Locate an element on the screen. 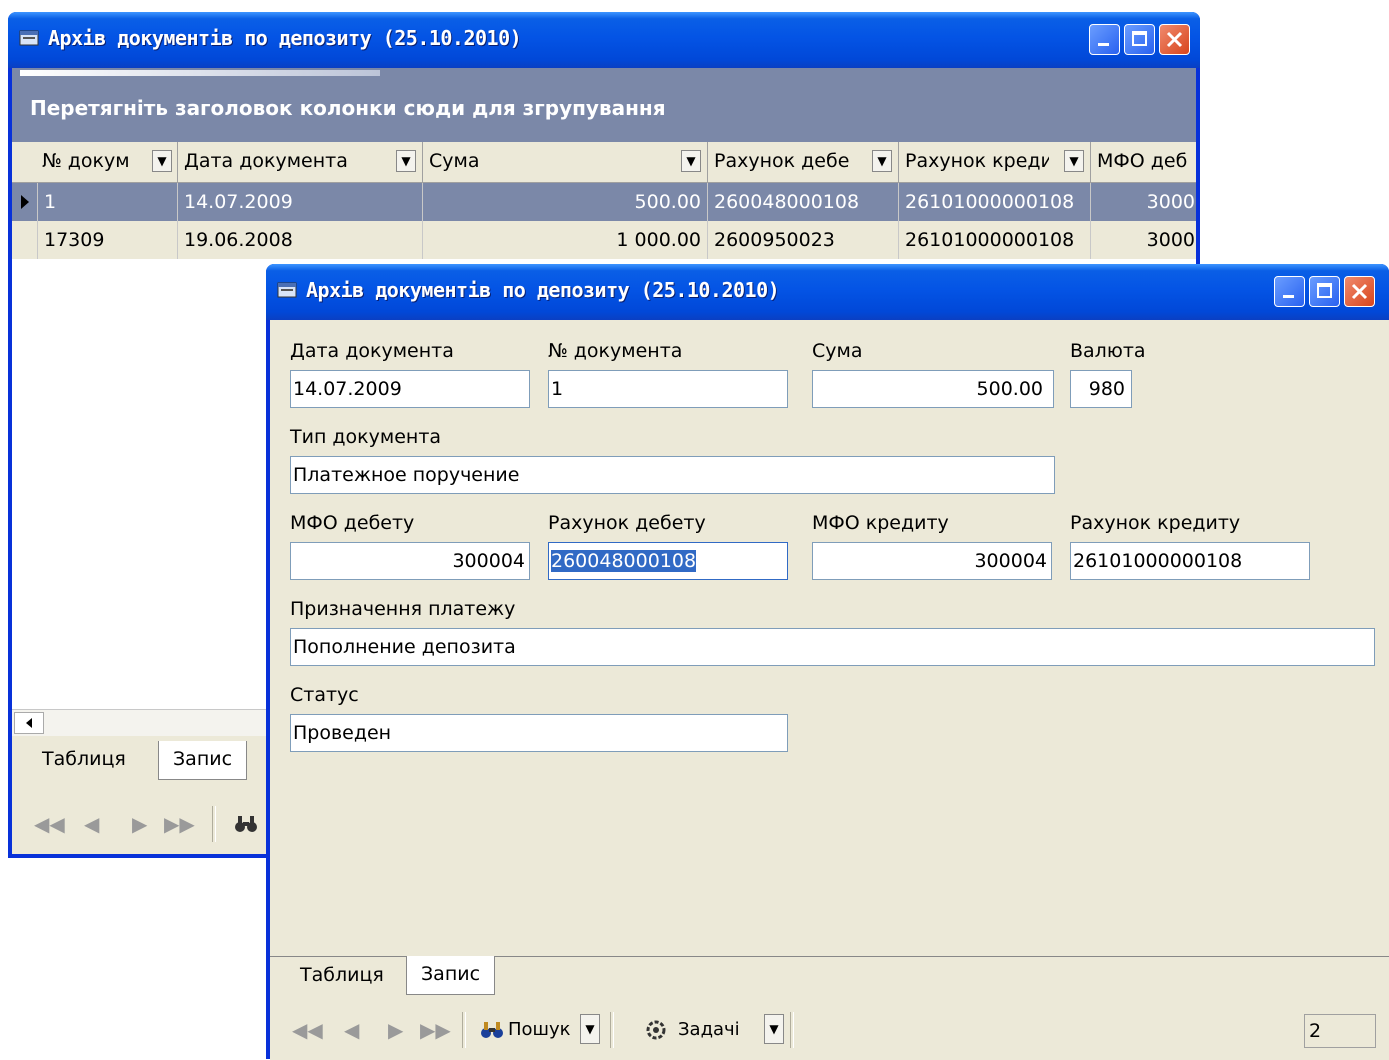  credit-account-label: Рахунок кредиту is located at coordinates (1155, 523).